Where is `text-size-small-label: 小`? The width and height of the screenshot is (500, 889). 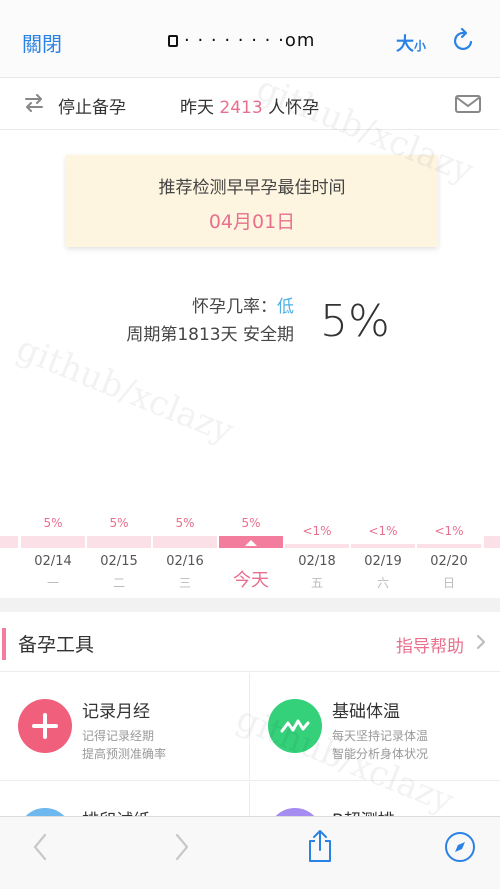
text-size-small-label: 小 is located at coordinates (420, 46).